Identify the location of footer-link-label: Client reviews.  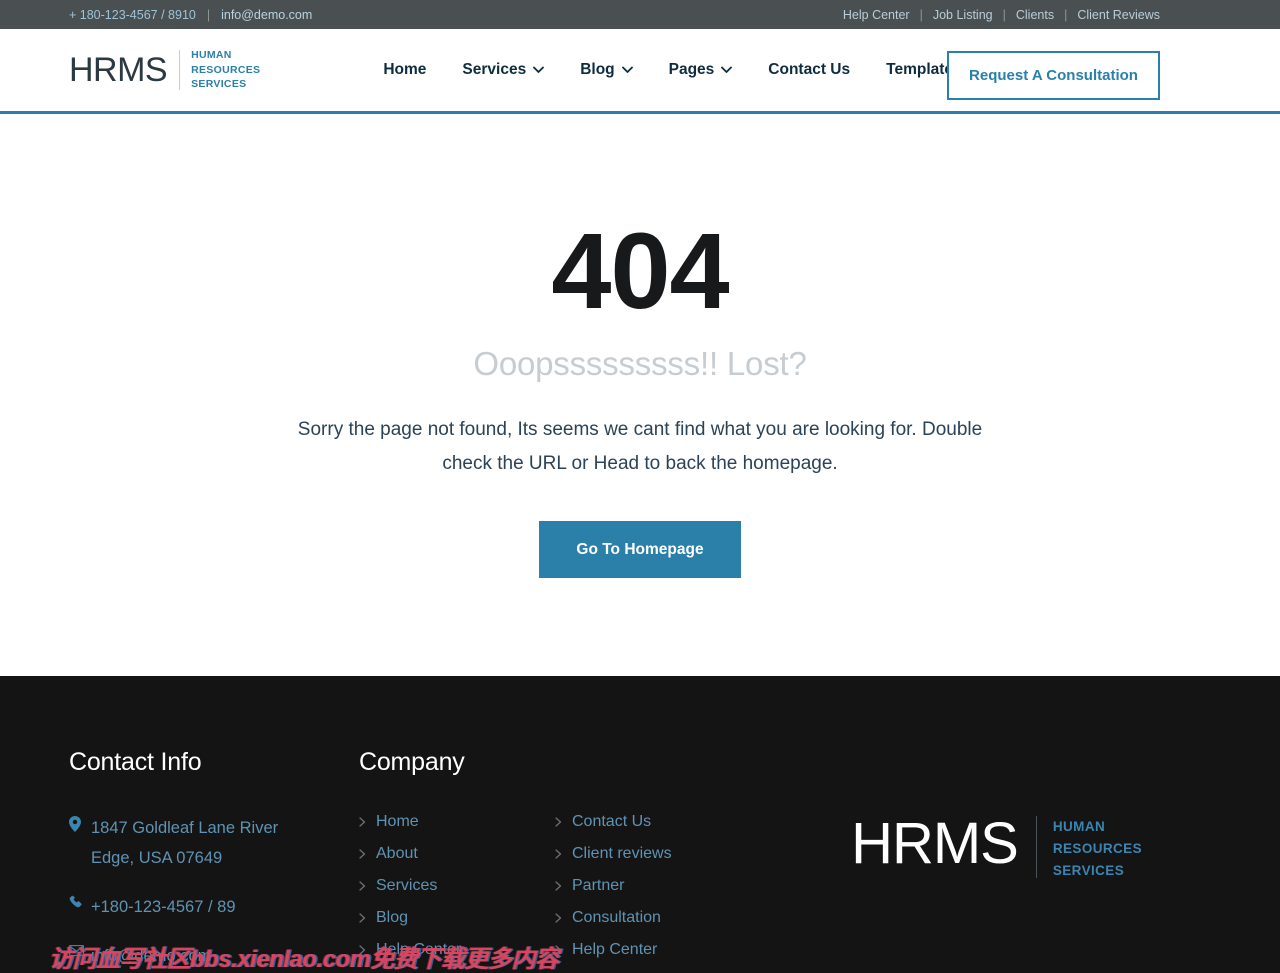
(622, 853).